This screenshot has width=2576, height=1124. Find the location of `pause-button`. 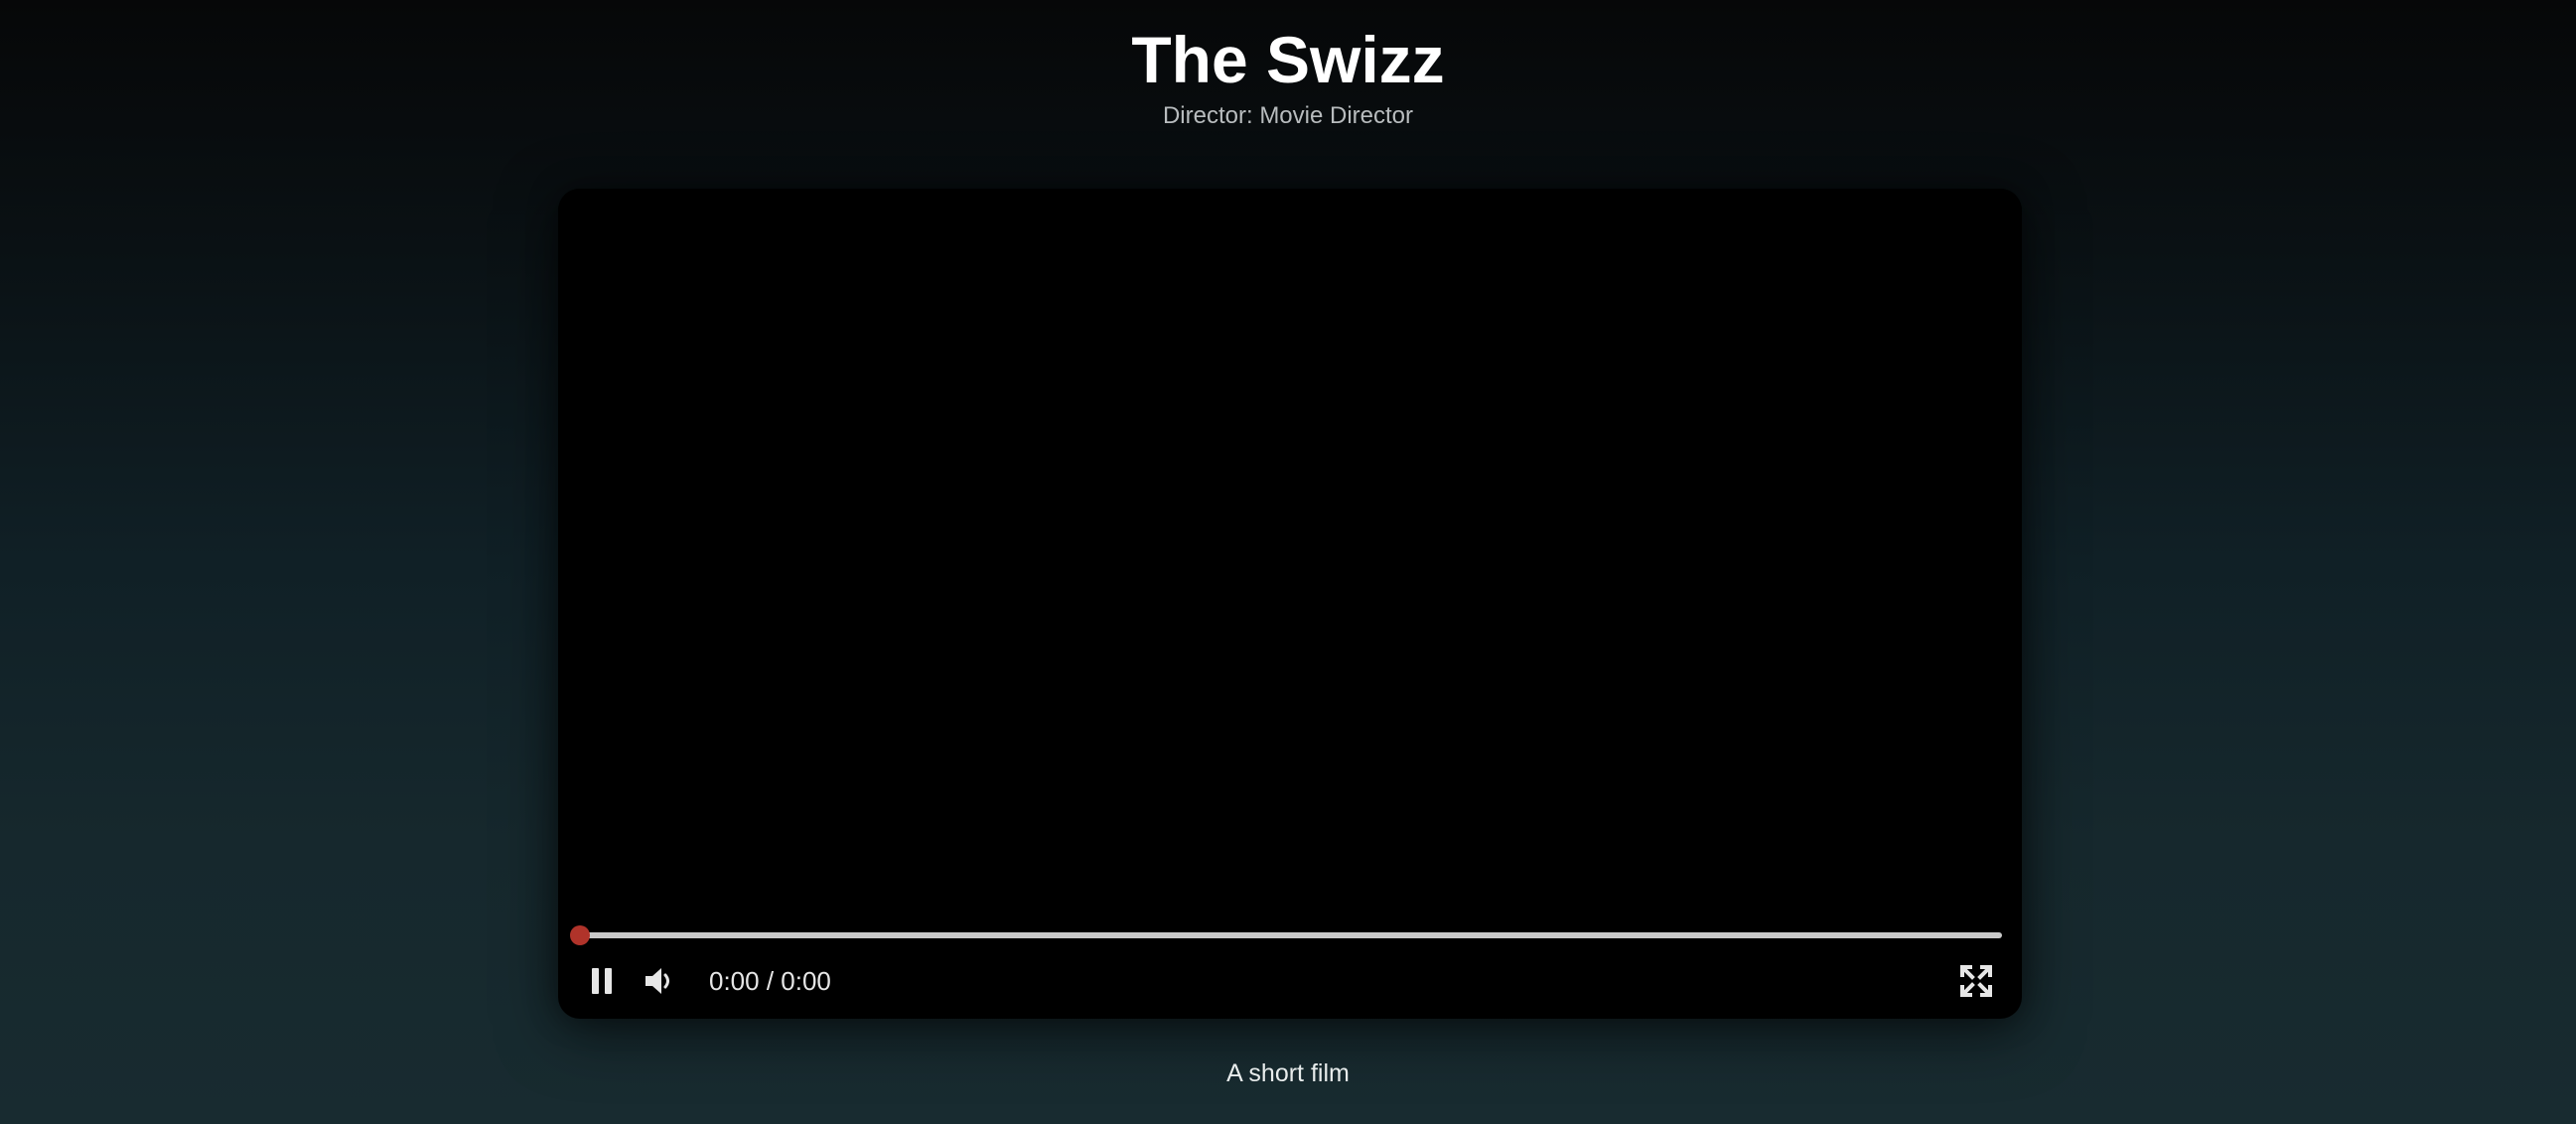

pause-button is located at coordinates (602, 981).